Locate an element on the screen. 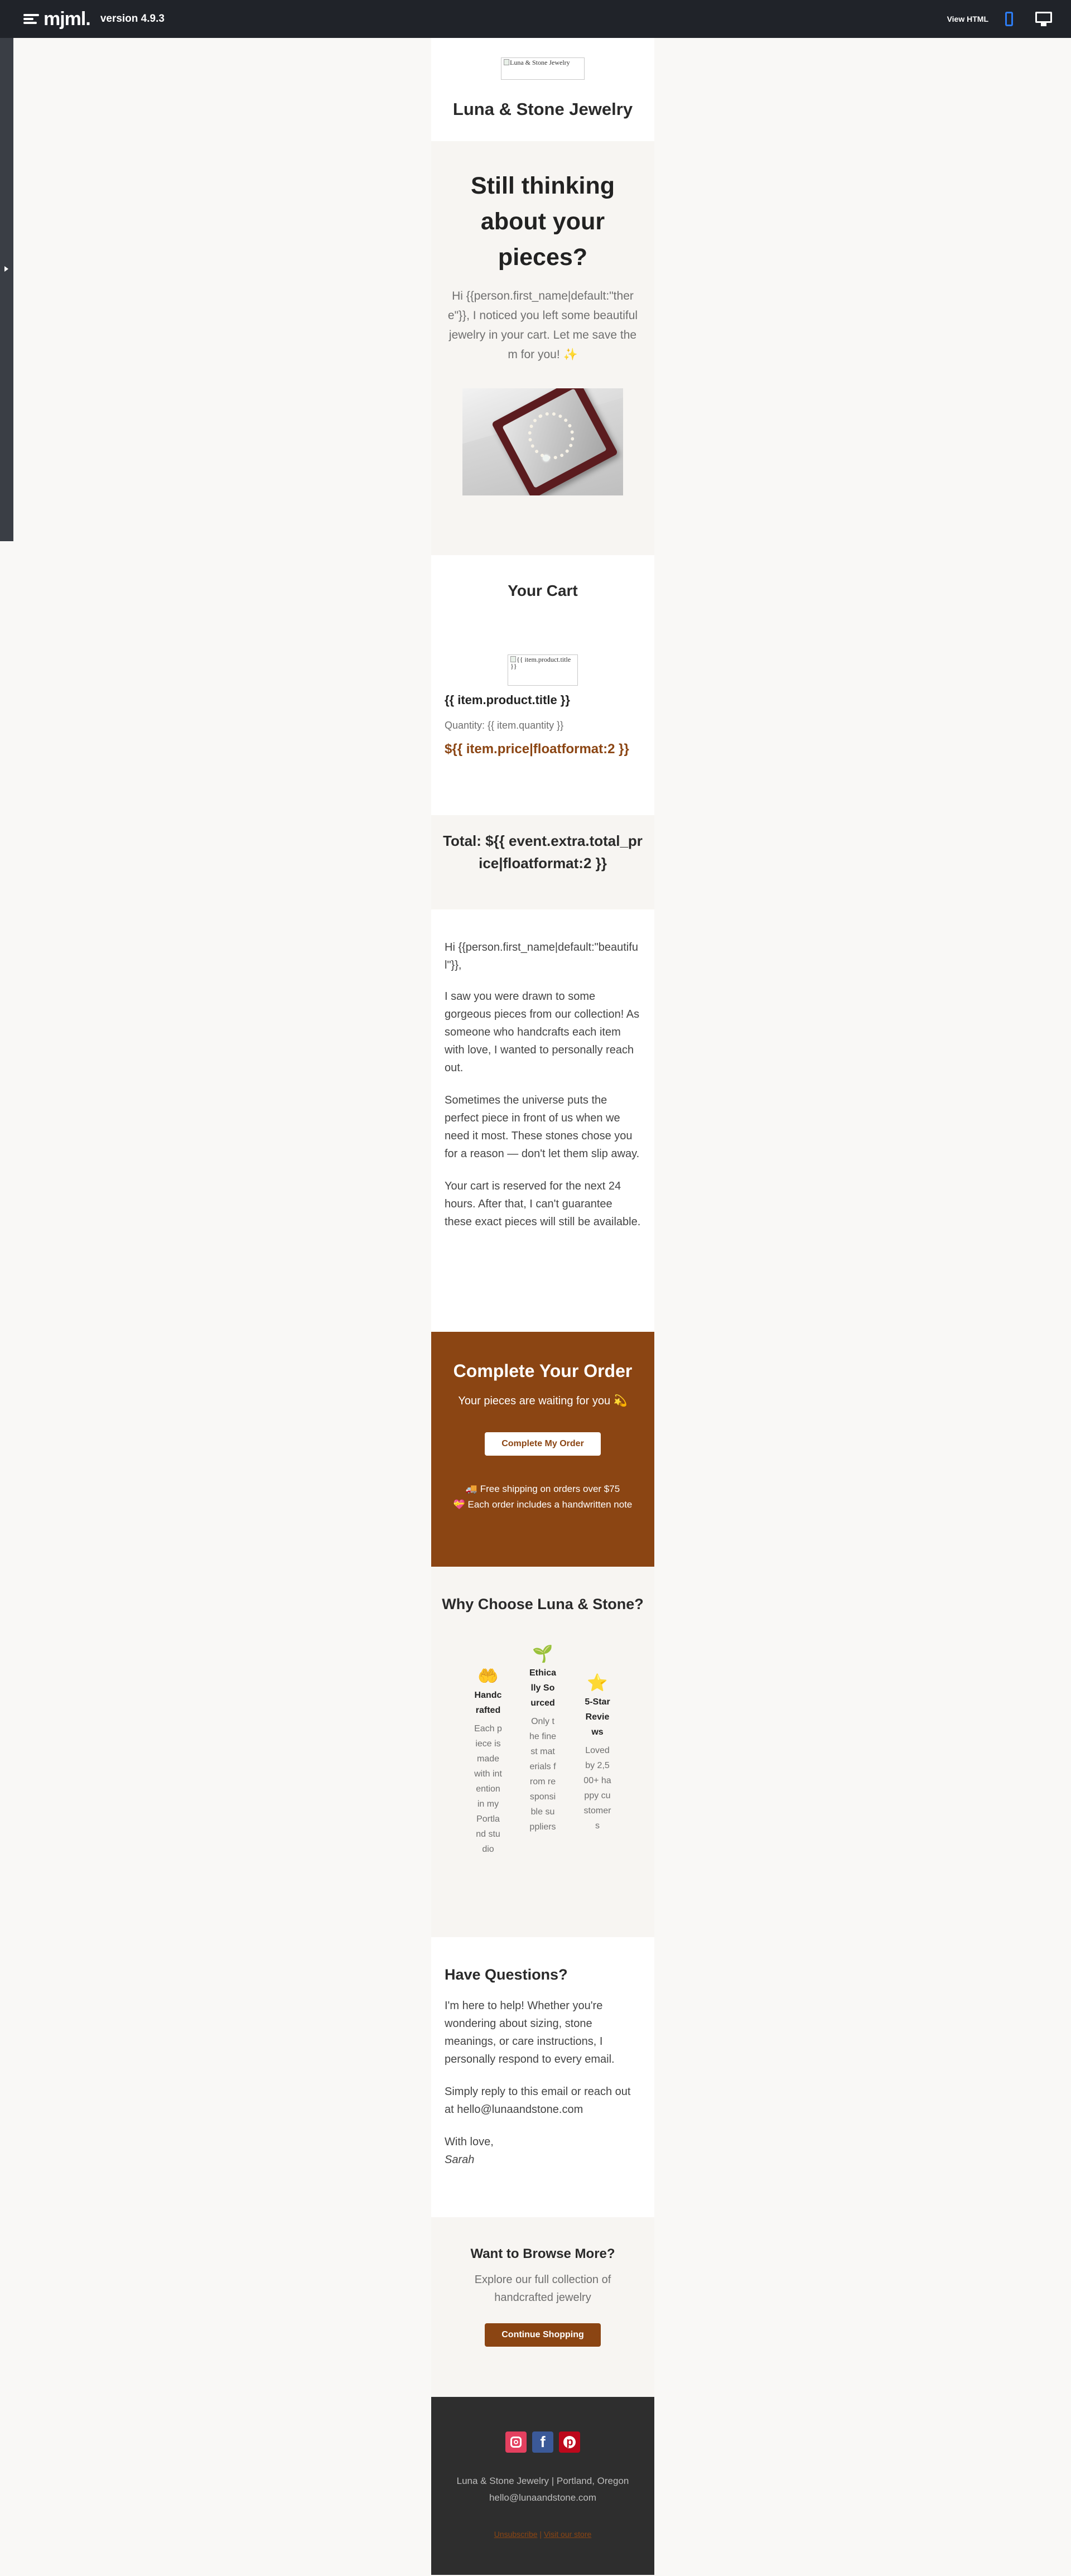 The height and width of the screenshot is (2576, 1071). cta-perk-shipping: 🚚 Free shipping on orders over $75 is located at coordinates (543, 1489).